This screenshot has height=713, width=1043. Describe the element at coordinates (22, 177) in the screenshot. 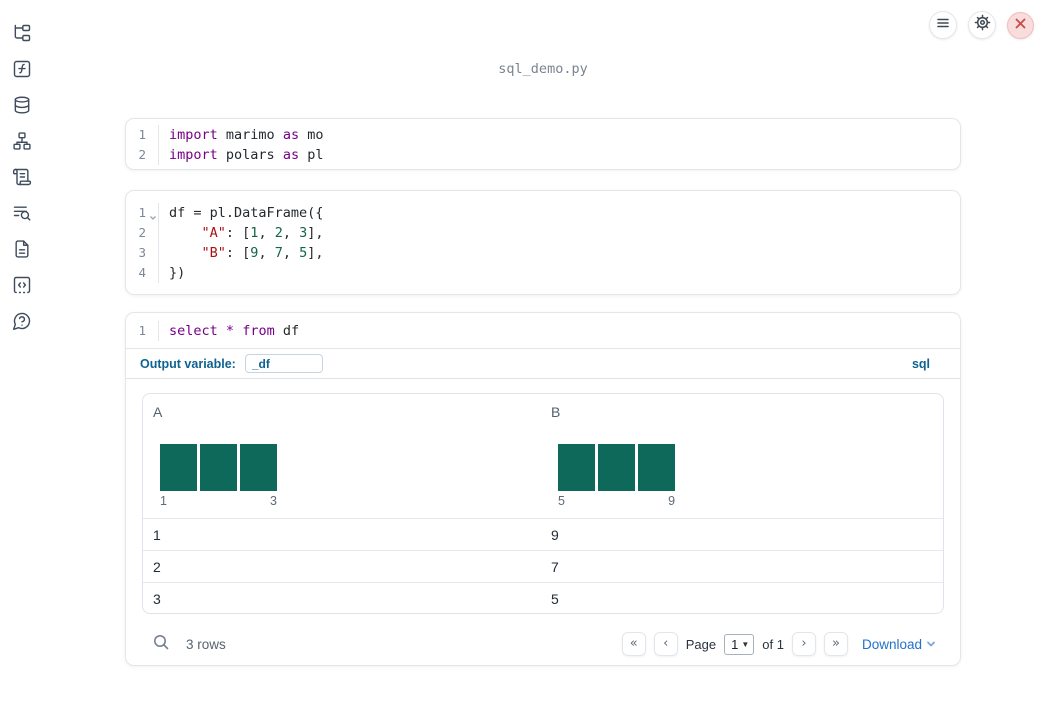

I see `scroll-logs-icon` at that location.